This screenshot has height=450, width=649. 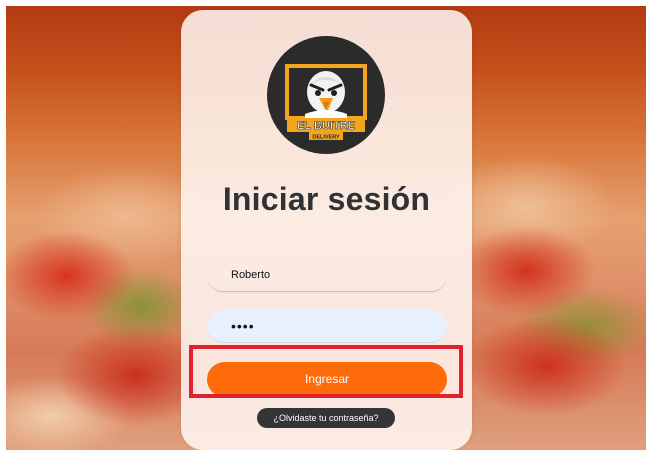 I want to click on username-input, so click(x=327, y=275).